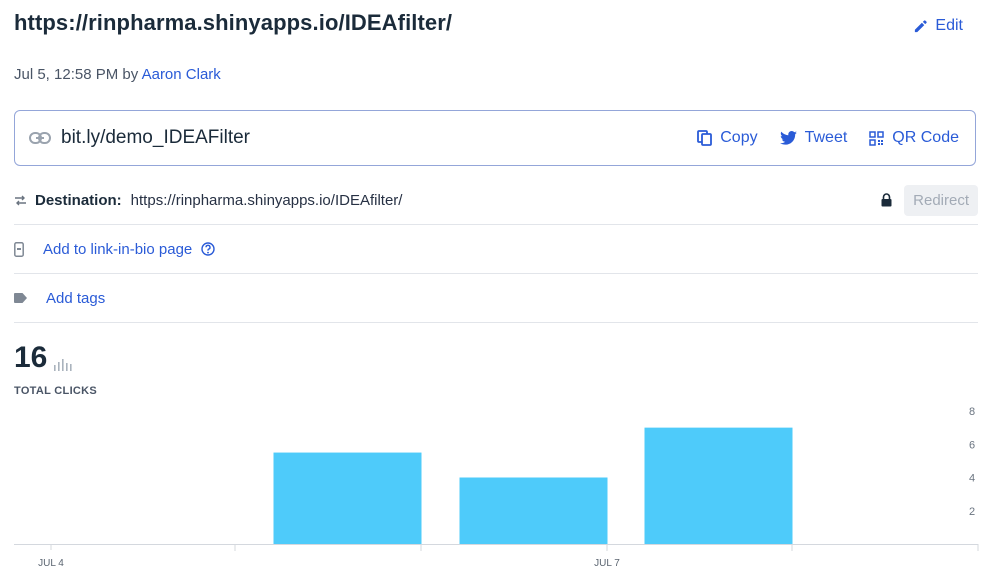  What do you see at coordinates (19, 249) in the screenshot?
I see `mobile-page-icon` at bounding box center [19, 249].